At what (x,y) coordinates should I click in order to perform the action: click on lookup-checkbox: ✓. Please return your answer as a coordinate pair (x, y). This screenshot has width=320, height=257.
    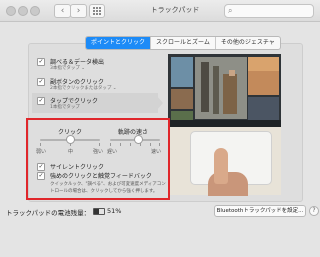
    Looking at the image, I should click on (41, 62).